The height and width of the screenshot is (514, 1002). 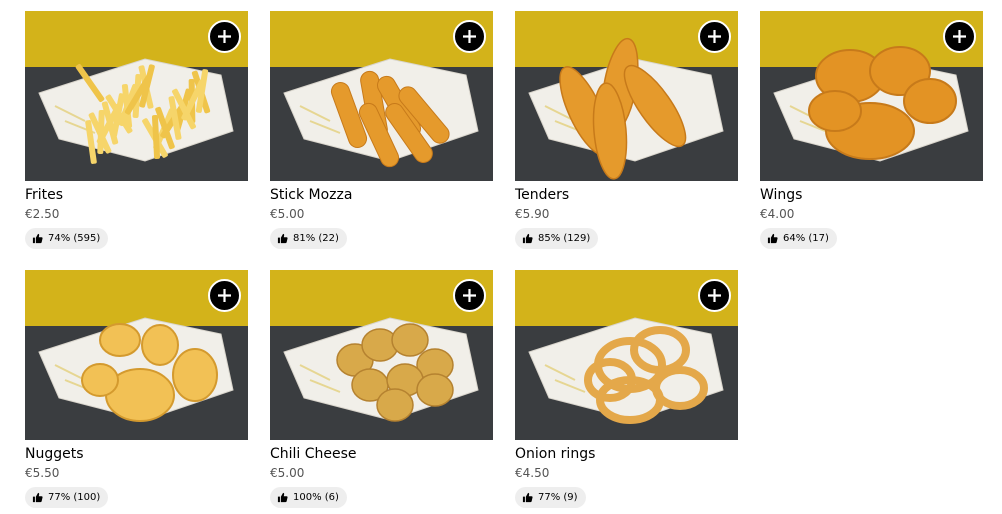 I want to click on rating-badge: 74% (595), so click(x=67, y=238).